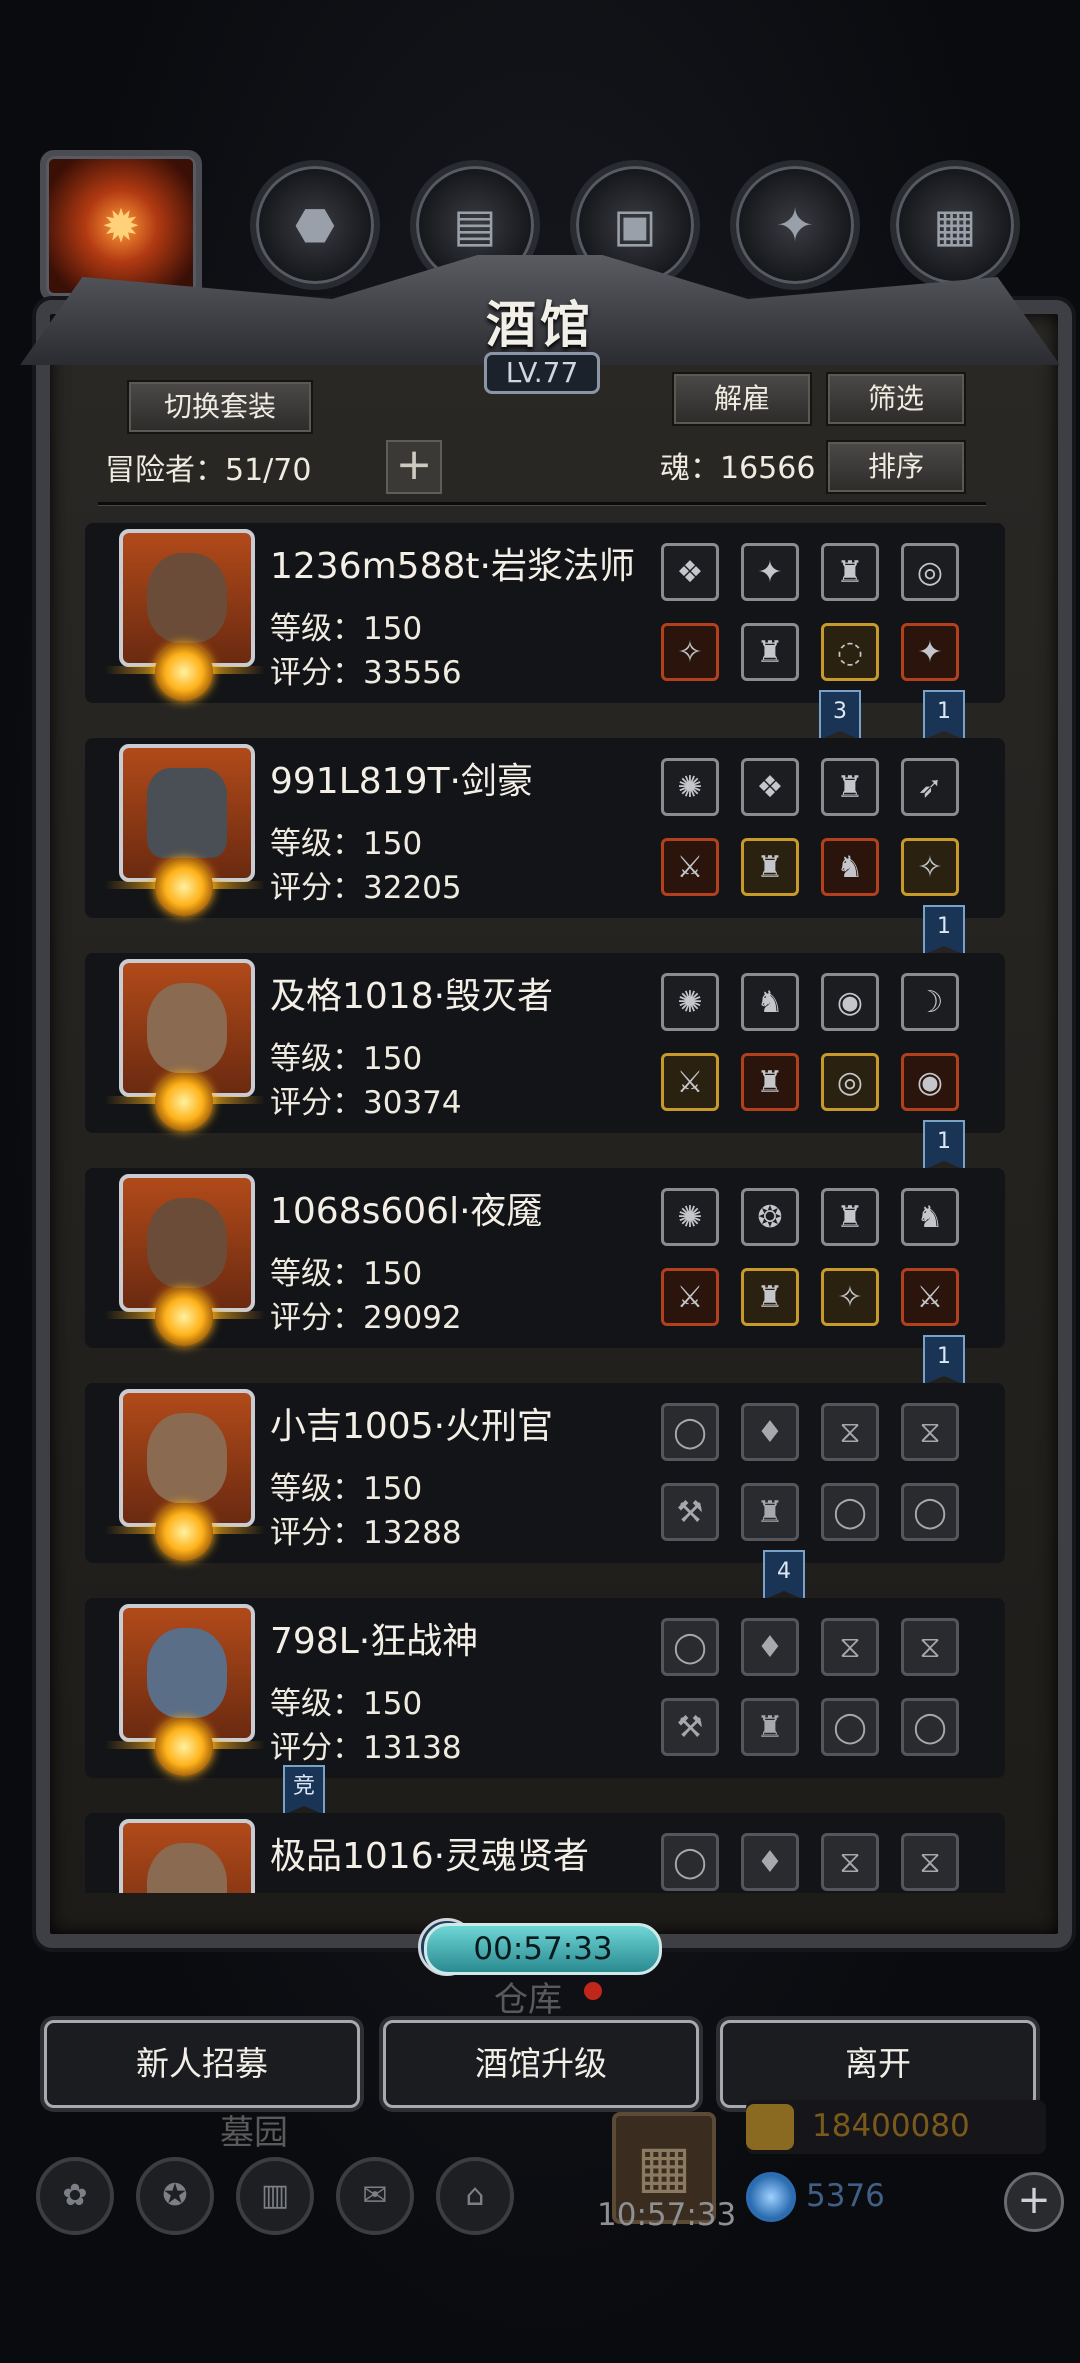  What do you see at coordinates (878, 2064) in the screenshot?
I see `leave-button: 离开` at bounding box center [878, 2064].